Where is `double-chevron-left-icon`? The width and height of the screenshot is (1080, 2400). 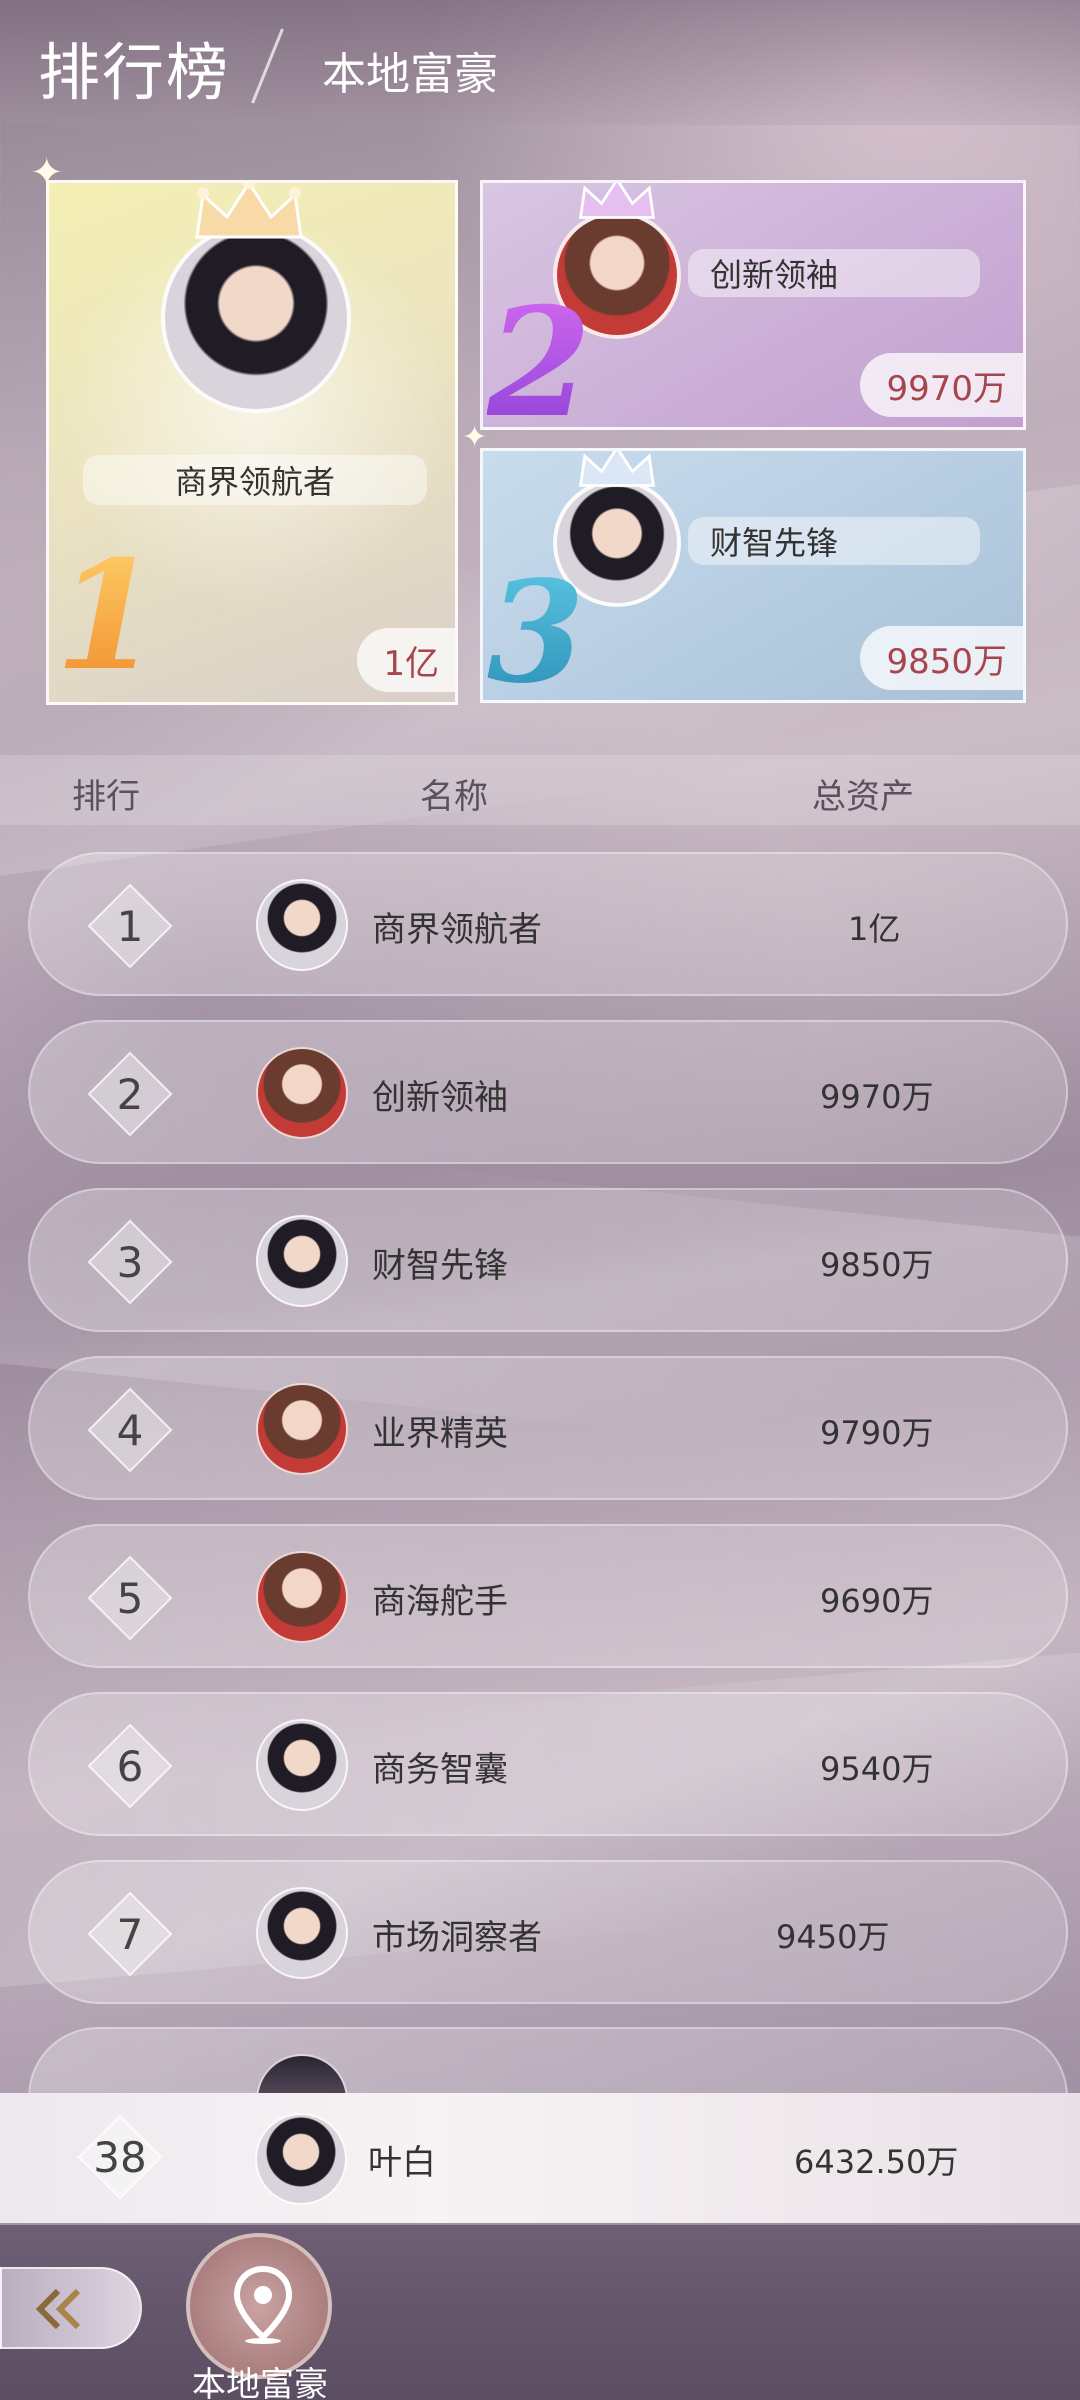
double-chevron-left-icon is located at coordinates (58, 2309).